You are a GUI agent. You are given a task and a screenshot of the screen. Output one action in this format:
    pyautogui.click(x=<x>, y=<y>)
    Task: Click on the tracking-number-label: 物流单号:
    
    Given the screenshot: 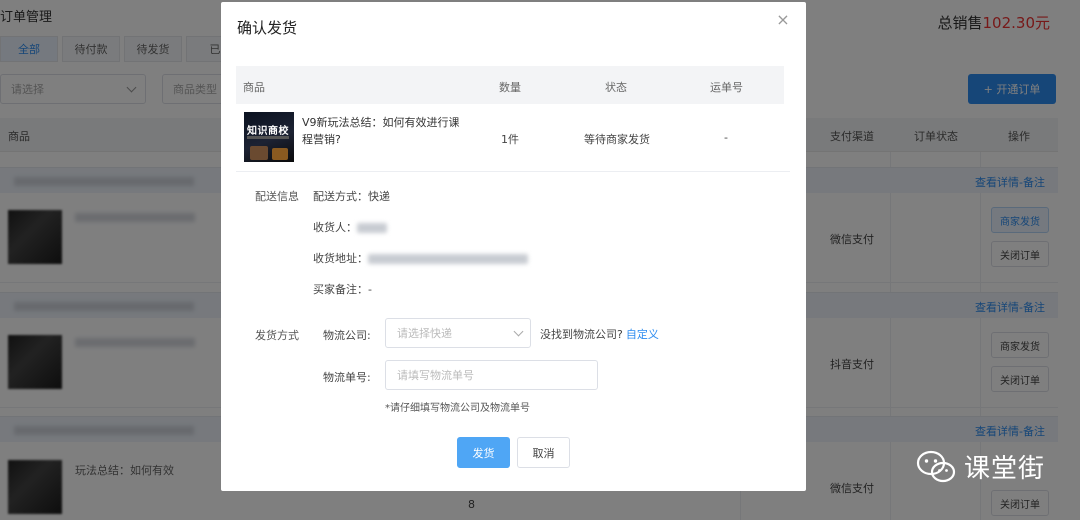 What is the action you would take?
    pyautogui.click(x=347, y=377)
    